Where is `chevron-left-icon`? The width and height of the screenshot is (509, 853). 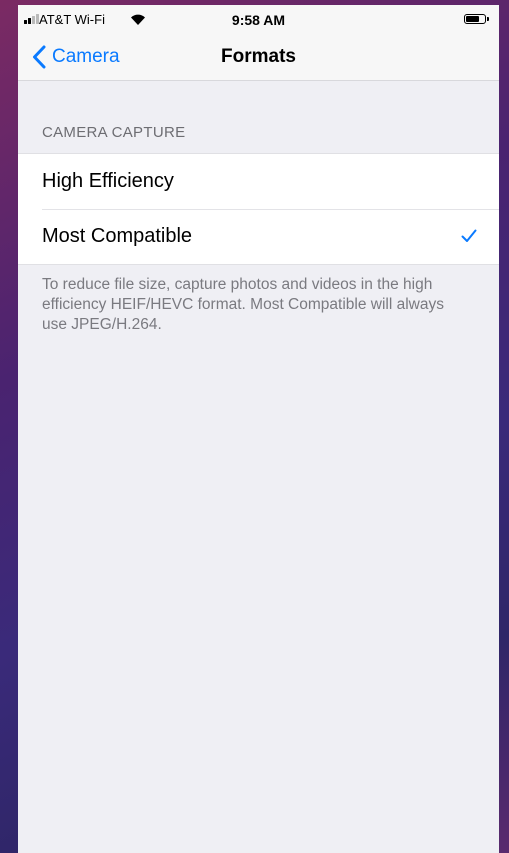
chevron-left-icon is located at coordinates (39, 57).